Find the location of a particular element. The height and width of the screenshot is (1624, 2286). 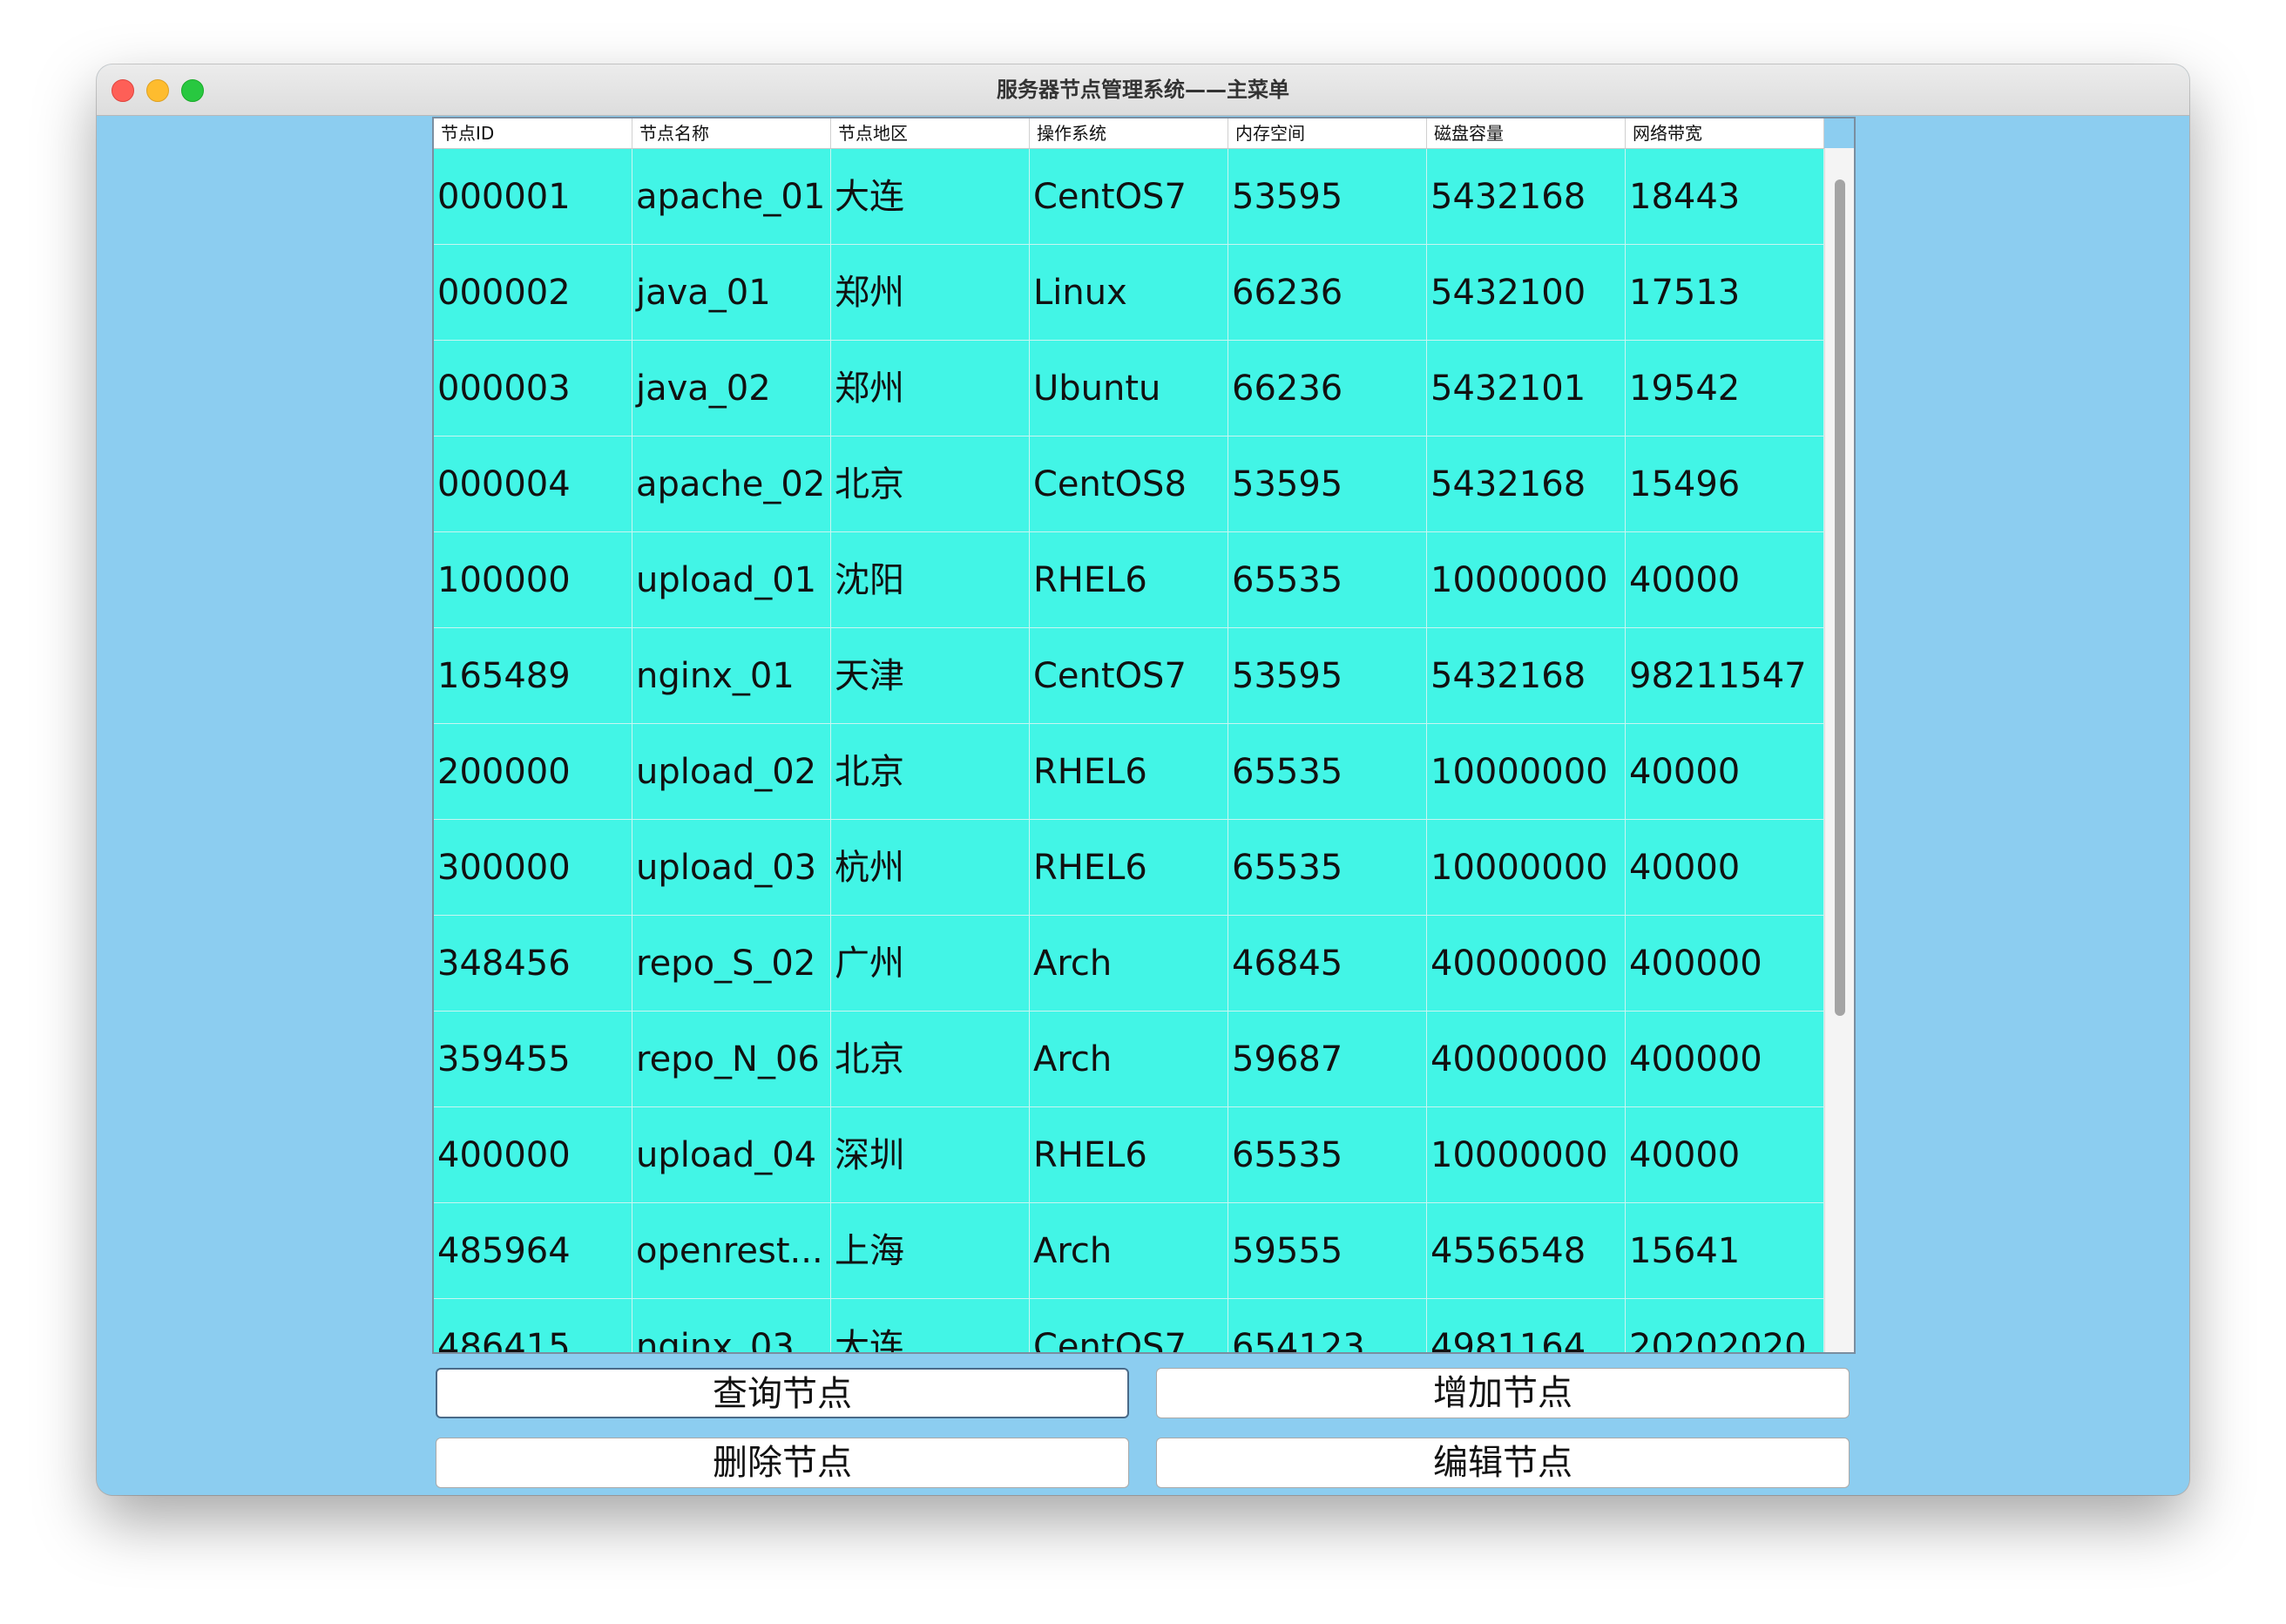

table-row: 100000 upload_01 沈阳 RHEL6 65535 10000000 40000 is located at coordinates (1129, 580).